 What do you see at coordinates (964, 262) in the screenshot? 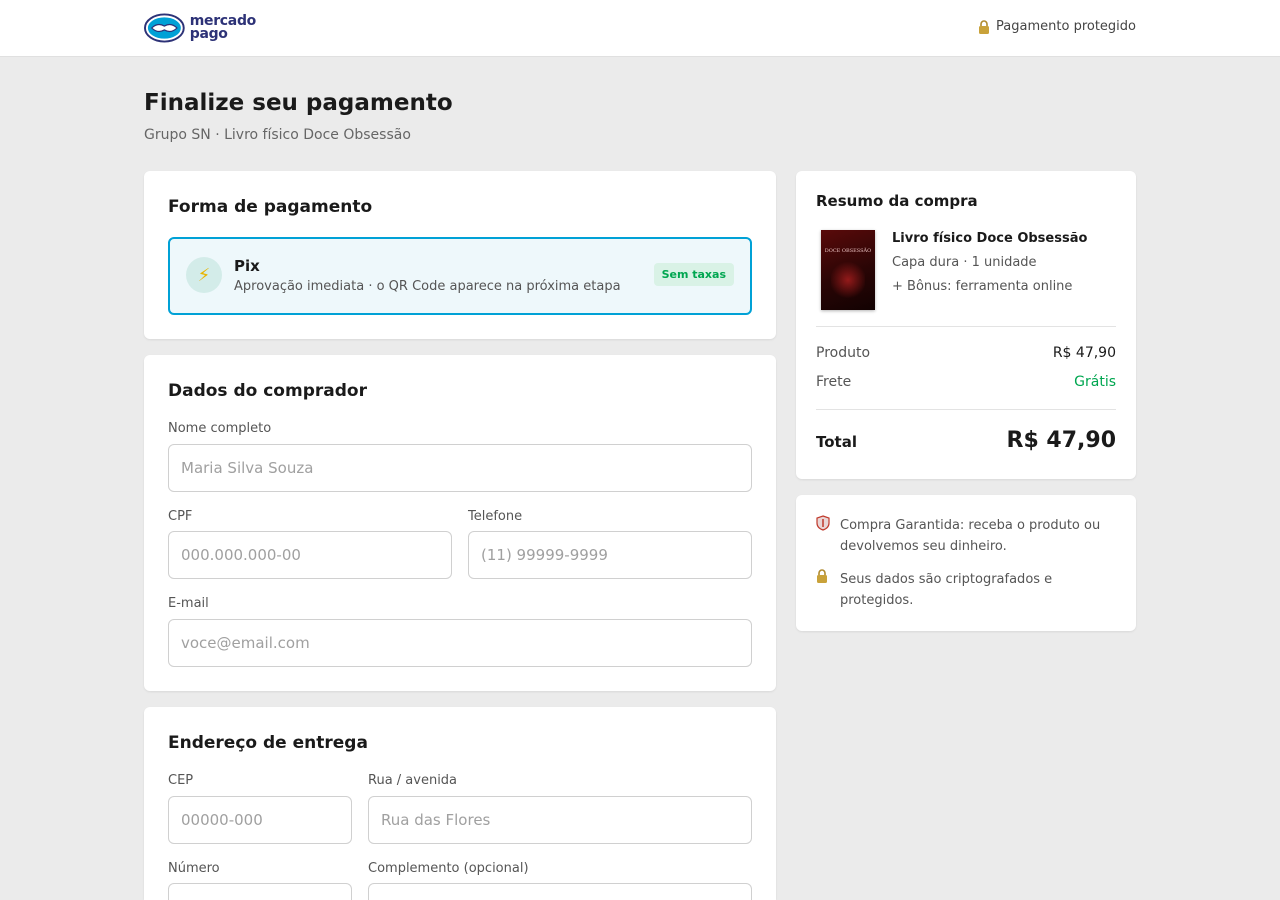
I see `product-detail: Capa dura · 1 unidade` at bounding box center [964, 262].